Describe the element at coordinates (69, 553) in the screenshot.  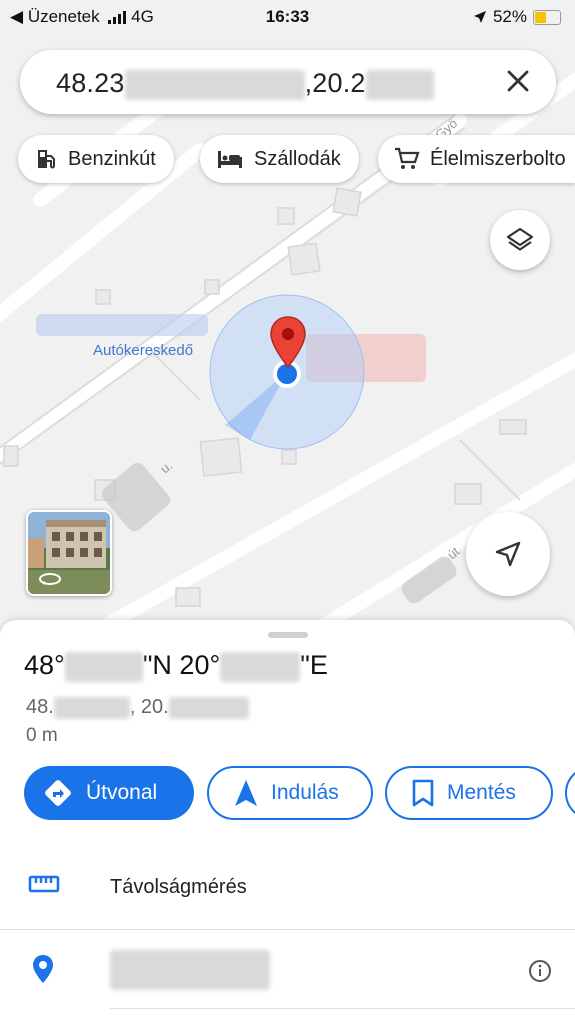
I see `street-view-thumbnail` at that location.